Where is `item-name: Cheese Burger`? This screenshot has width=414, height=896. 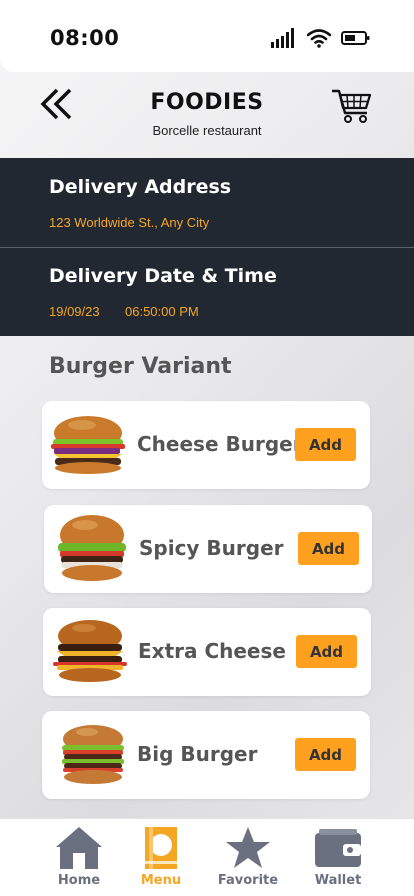 item-name: Cheese Burger is located at coordinates (220, 444).